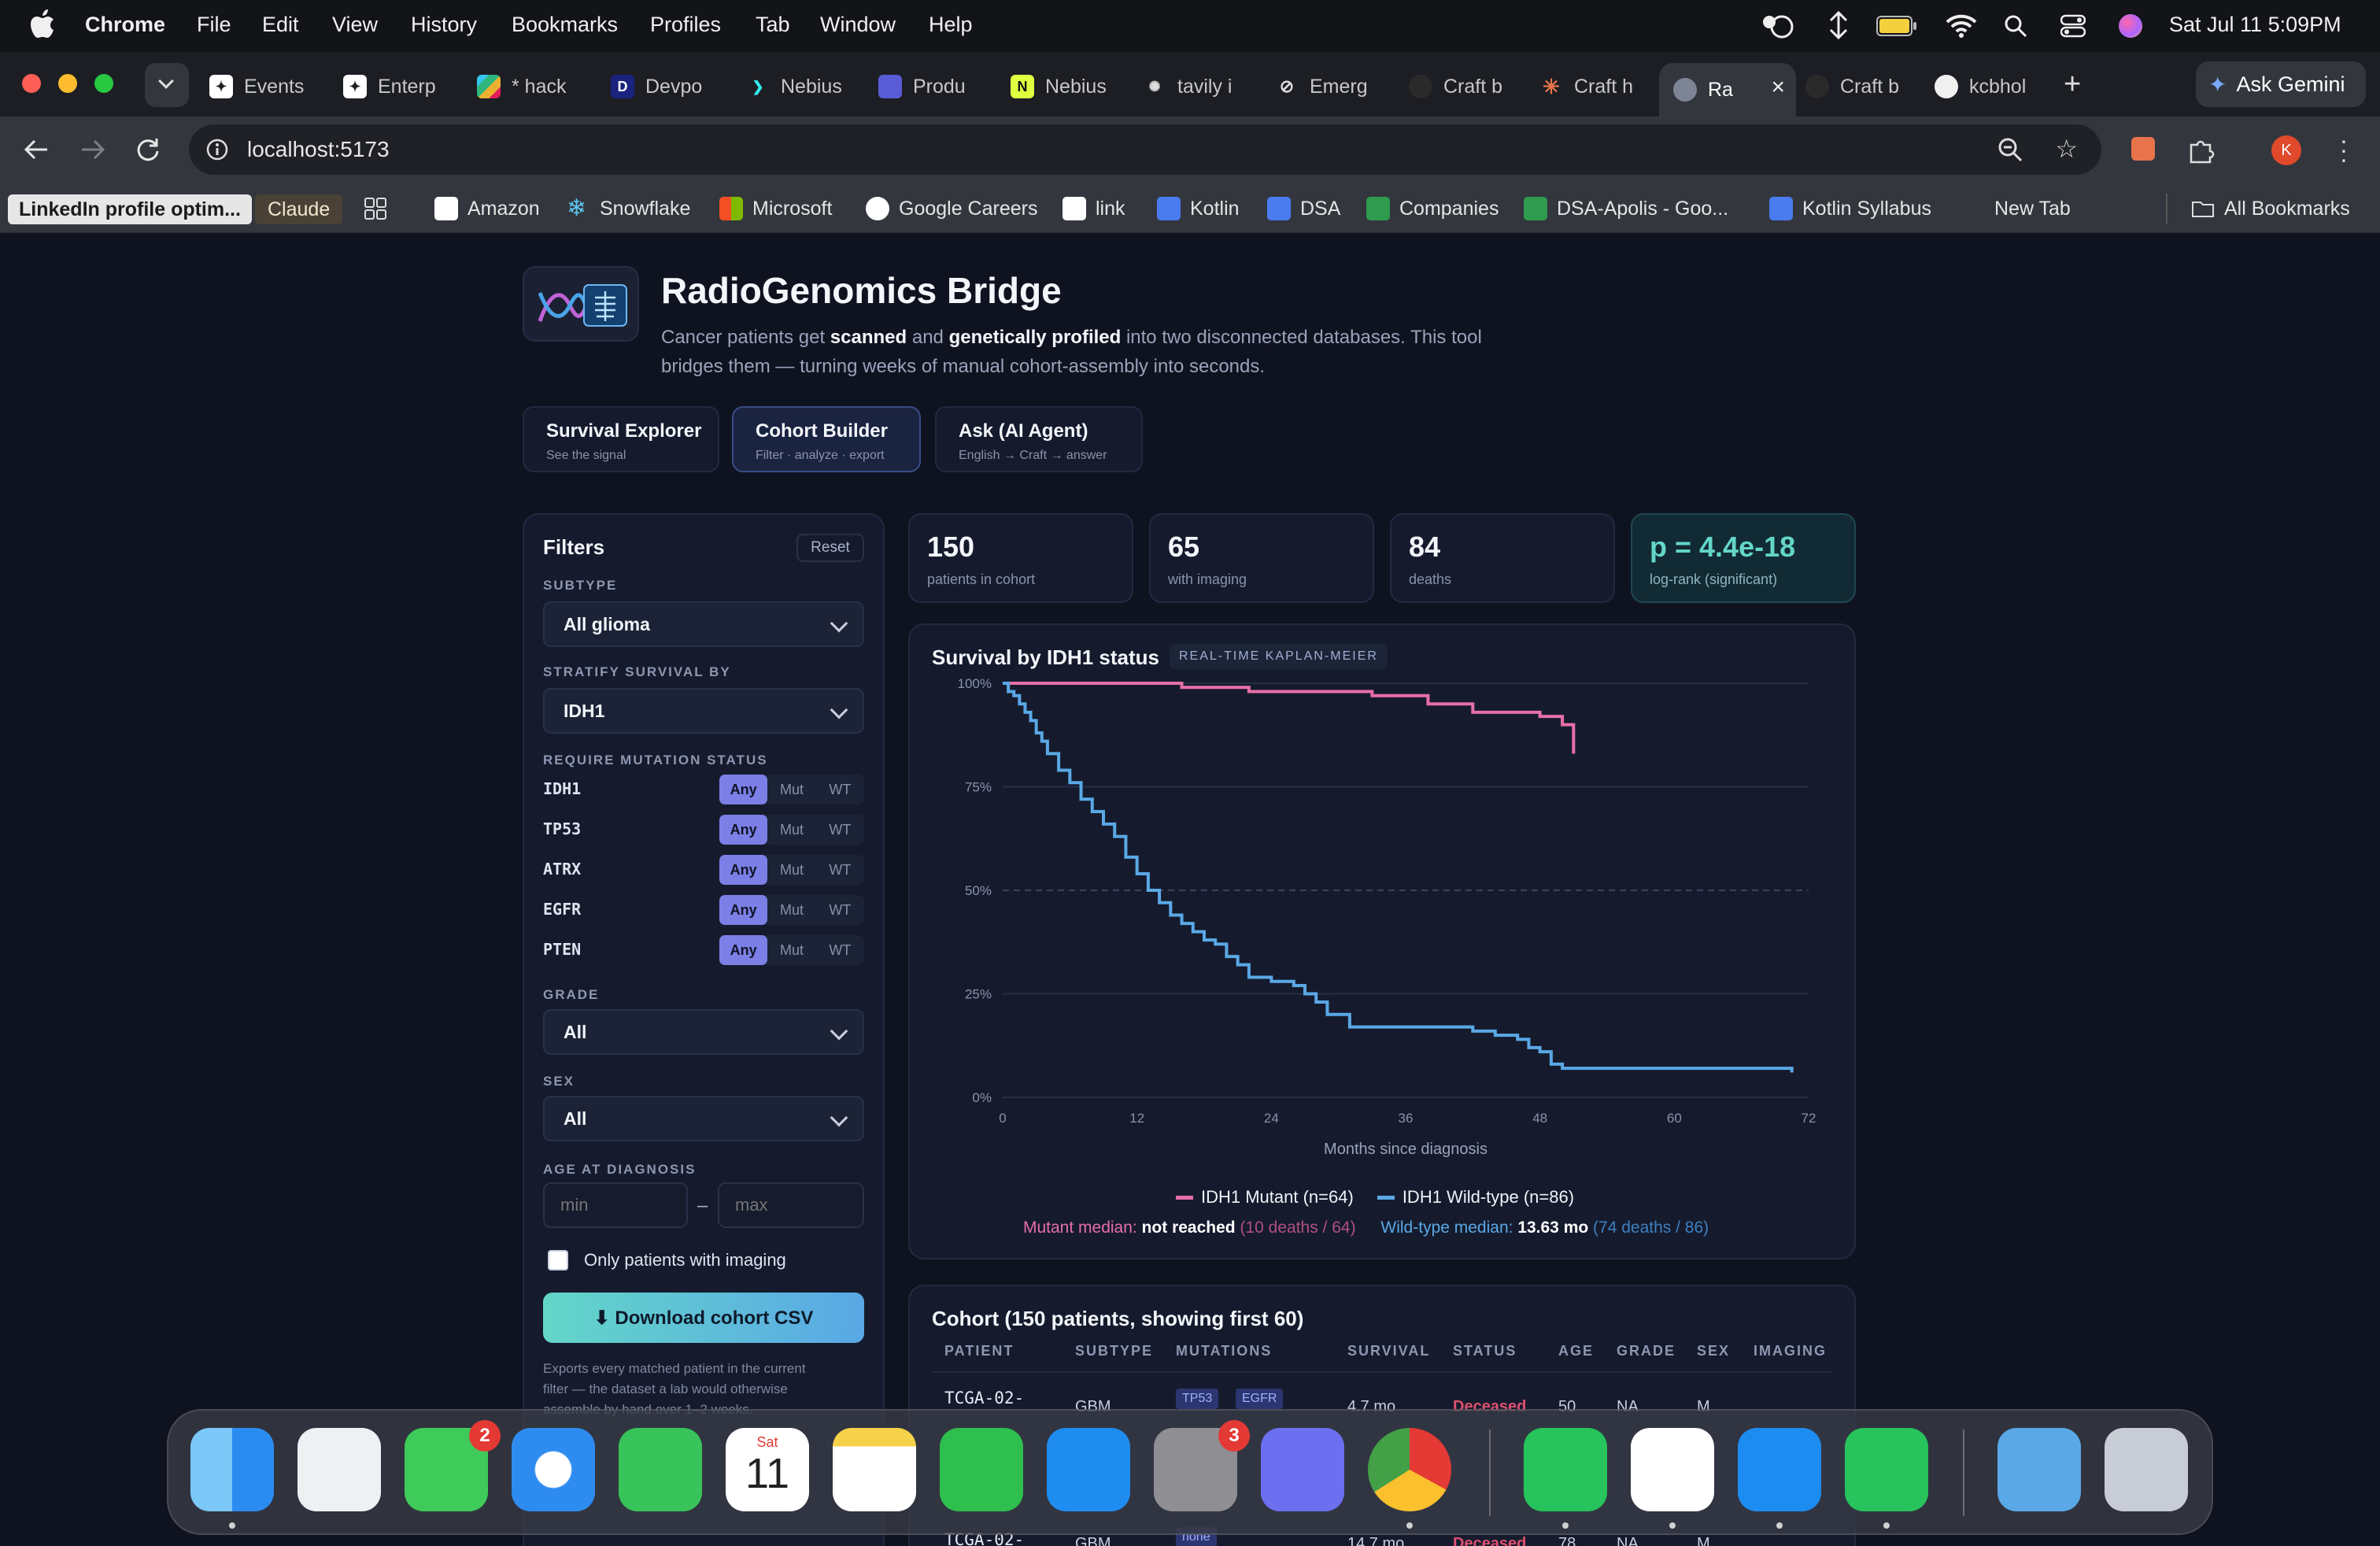 This screenshot has width=2380, height=1546. Describe the element at coordinates (565, 25) in the screenshot. I see `menu-bookmarks: Bookmarks` at that location.